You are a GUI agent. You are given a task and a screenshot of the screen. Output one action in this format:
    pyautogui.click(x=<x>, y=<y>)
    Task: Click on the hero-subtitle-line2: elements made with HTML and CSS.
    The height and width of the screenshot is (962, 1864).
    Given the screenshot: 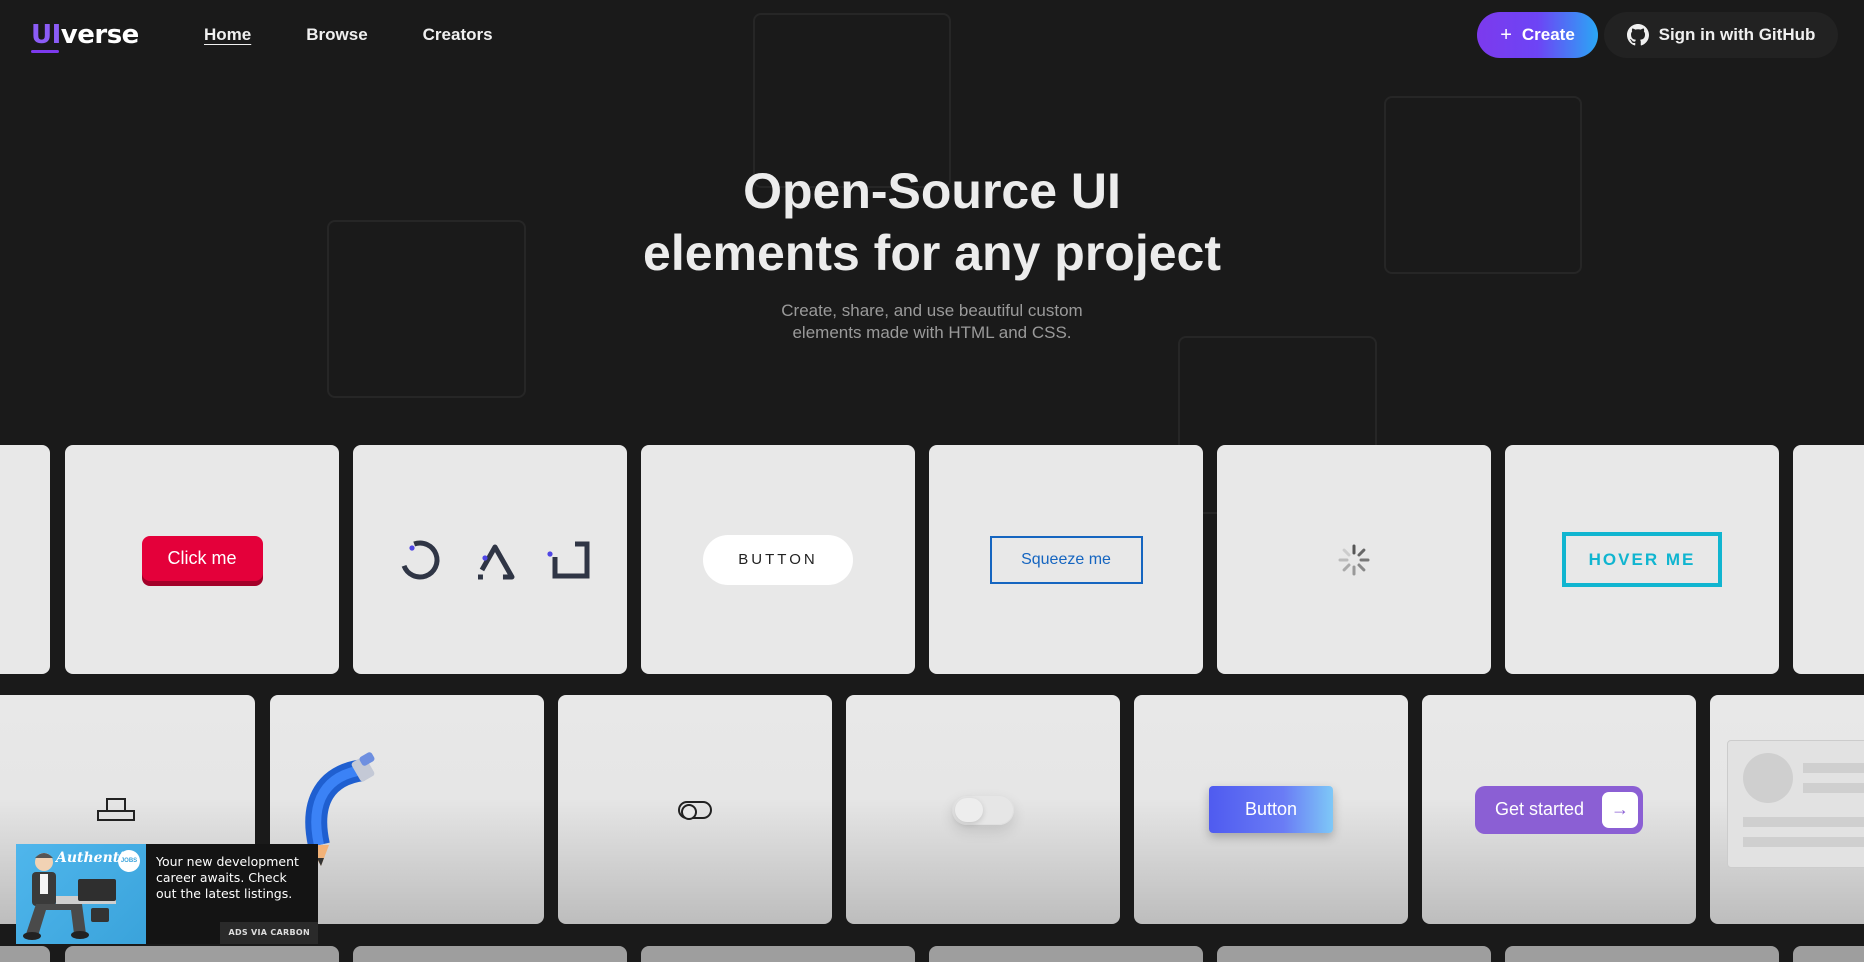 What is the action you would take?
    pyautogui.click(x=932, y=332)
    